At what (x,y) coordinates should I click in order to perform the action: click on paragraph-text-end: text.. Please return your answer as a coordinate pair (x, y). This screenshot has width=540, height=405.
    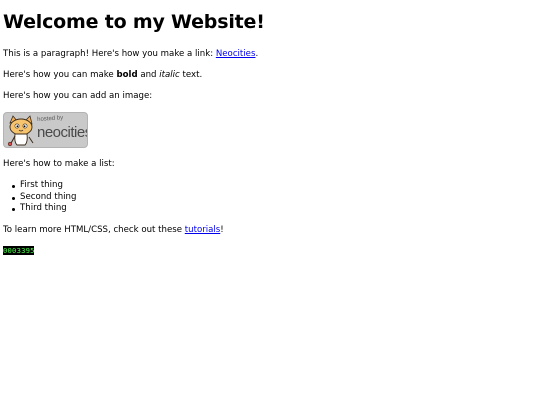
    Looking at the image, I should click on (191, 75).